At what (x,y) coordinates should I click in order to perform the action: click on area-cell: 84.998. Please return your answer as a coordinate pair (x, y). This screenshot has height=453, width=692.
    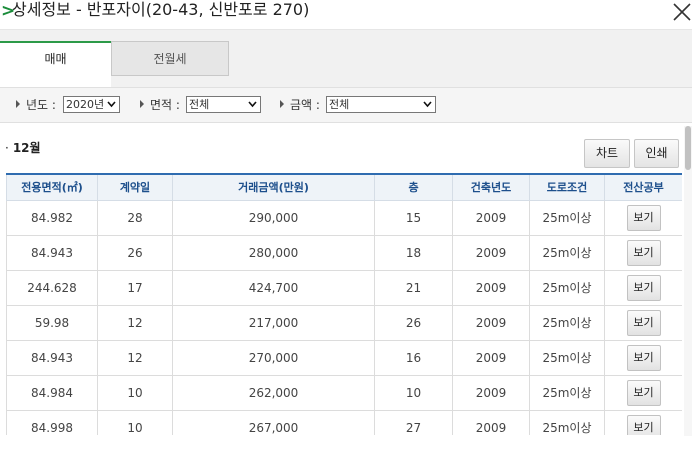
    Looking at the image, I should click on (52, 422).